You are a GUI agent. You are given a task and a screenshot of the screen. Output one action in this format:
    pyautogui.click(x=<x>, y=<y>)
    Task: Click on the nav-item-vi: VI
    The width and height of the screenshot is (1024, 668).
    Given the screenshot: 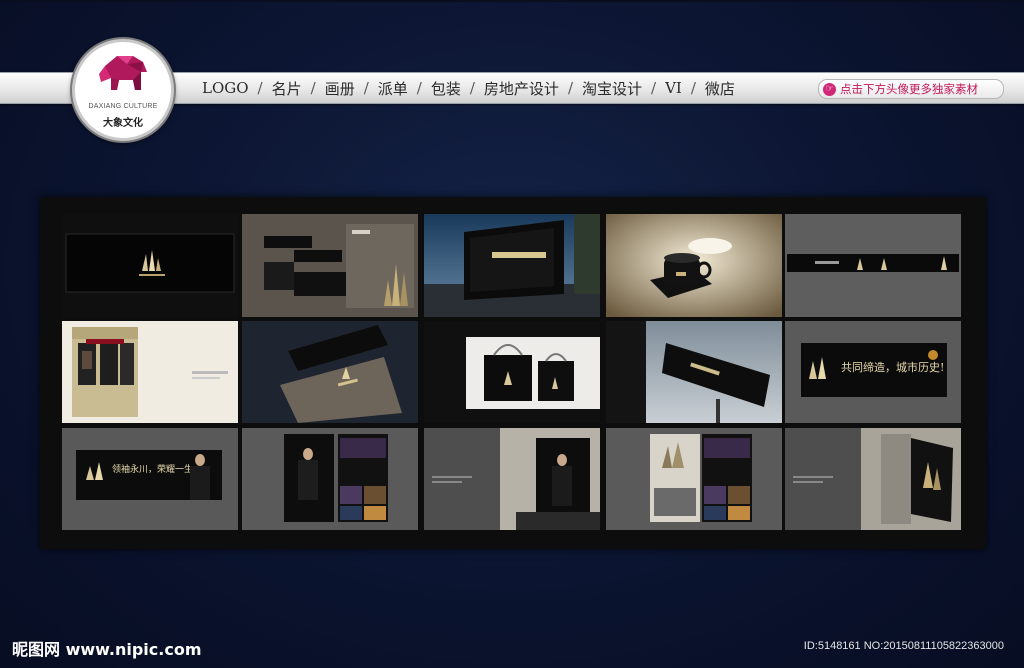 What is the action you would take?
    pyautogui.click(x=673, y=88)
    